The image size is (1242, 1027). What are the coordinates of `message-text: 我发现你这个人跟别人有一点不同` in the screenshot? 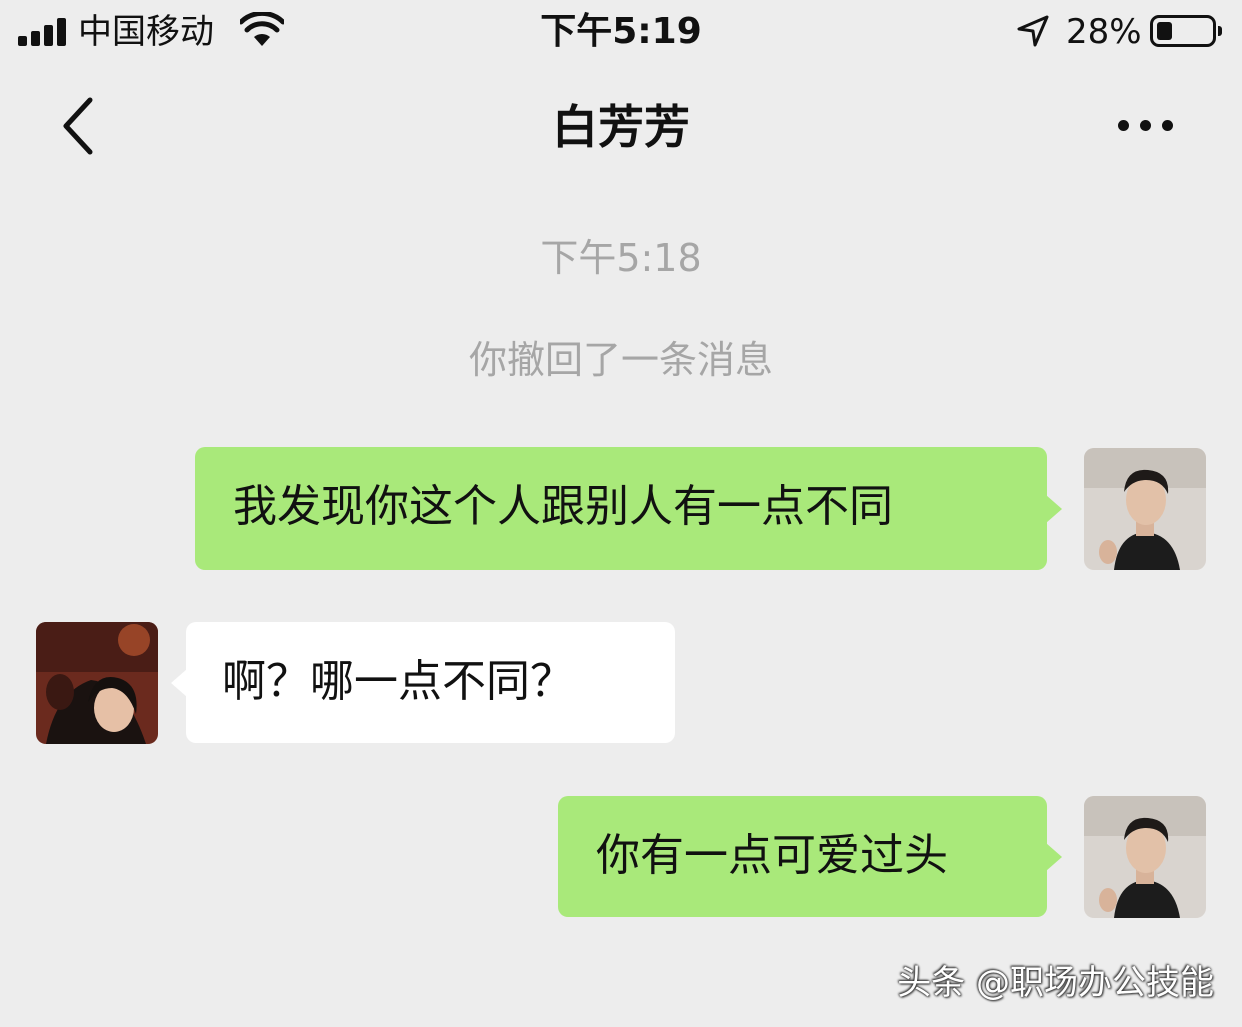 It's located at (563, 506).